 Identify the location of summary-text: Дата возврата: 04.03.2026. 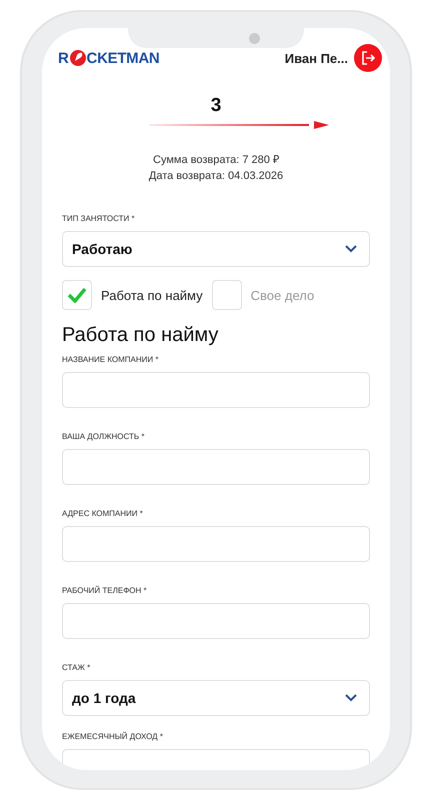
(216, 176).